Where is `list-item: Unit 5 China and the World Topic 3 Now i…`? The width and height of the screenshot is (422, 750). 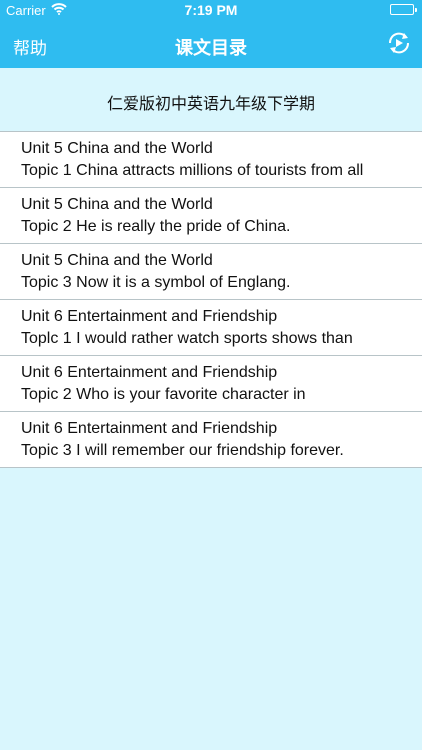
list-item: Unit 5 China and the World Topic 3 Now i… is located at coordinates (211, 272).